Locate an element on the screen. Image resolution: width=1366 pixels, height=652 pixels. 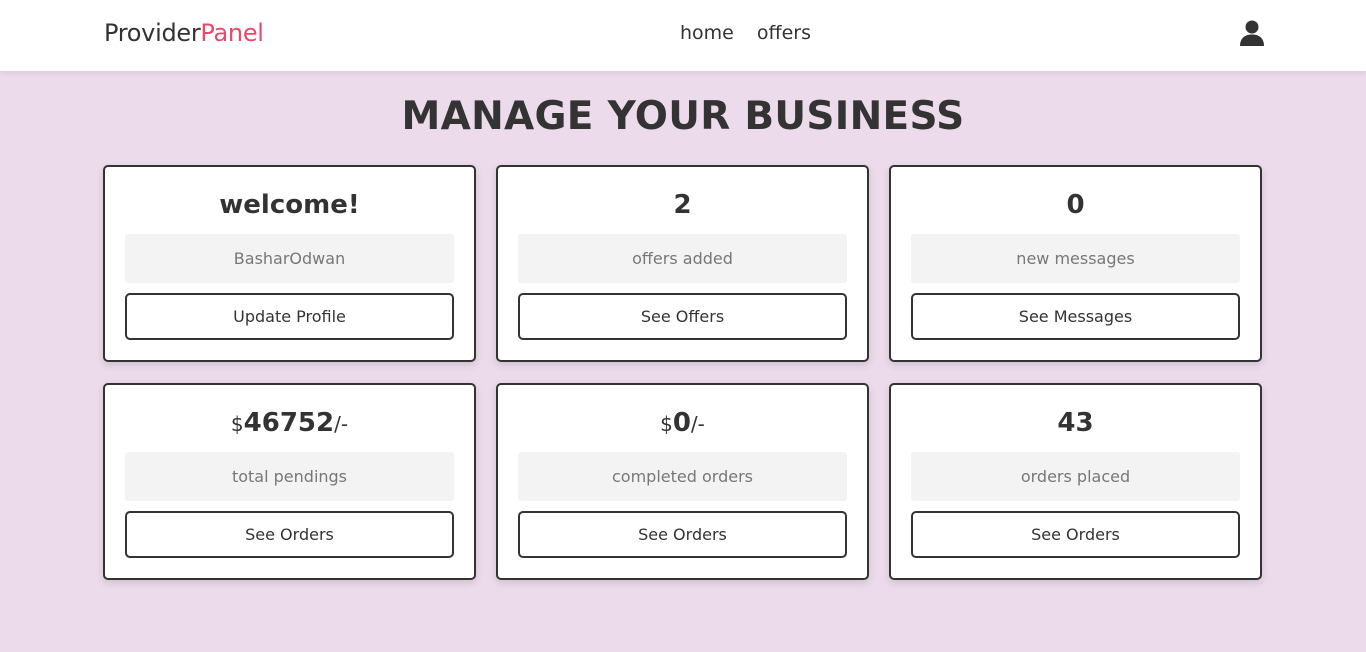
card-label: BasharOdwan is located at coordinates (289, 258).